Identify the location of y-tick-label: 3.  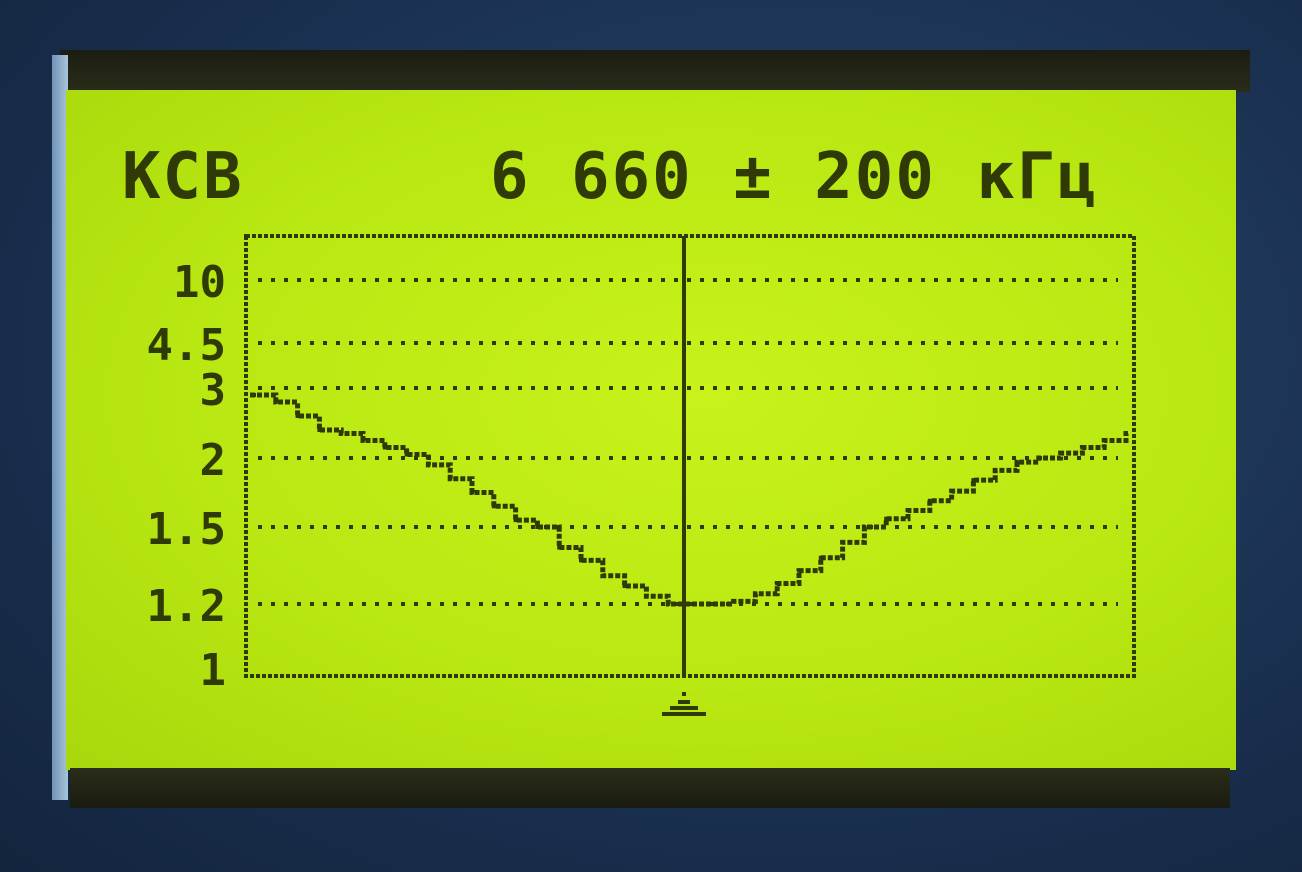
(213, 390).